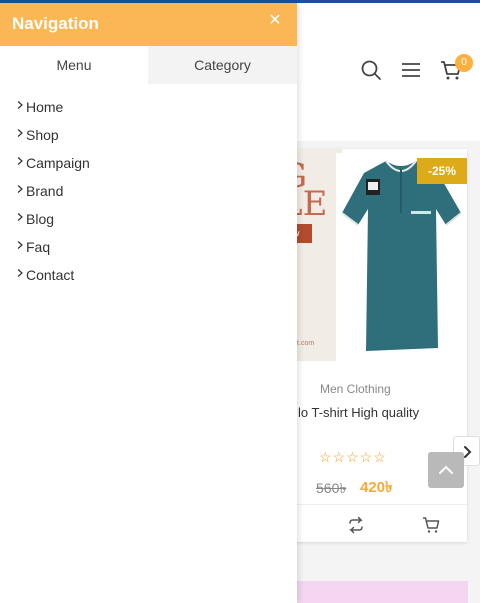 The width and height of the screenshot is (480, 603). What do you see at coordinates (376, 487) in the screenshot?
I see `new-price: 420৳` at bounding box center [376, 487].